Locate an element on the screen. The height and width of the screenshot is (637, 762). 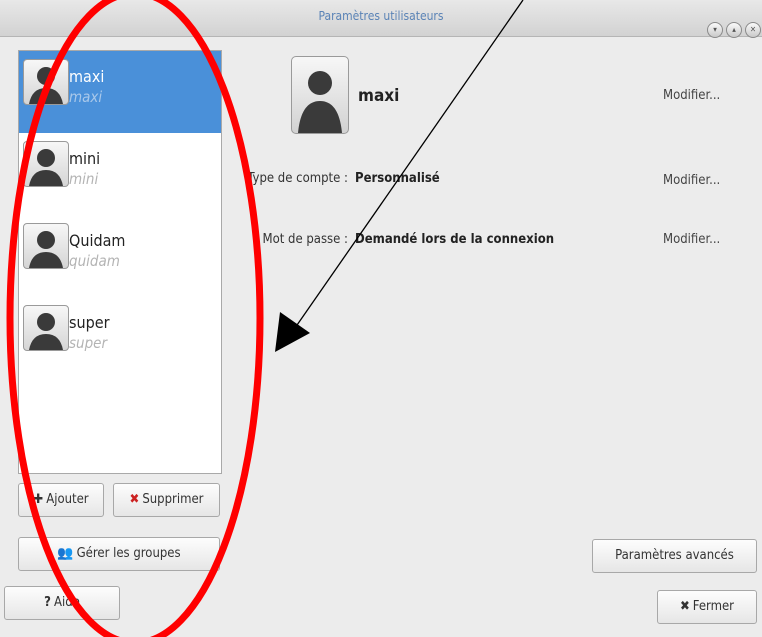
window-titlebar: Paramètres utilisateurs ▾ ▴ ✕ is located at coordinates (381, 19).